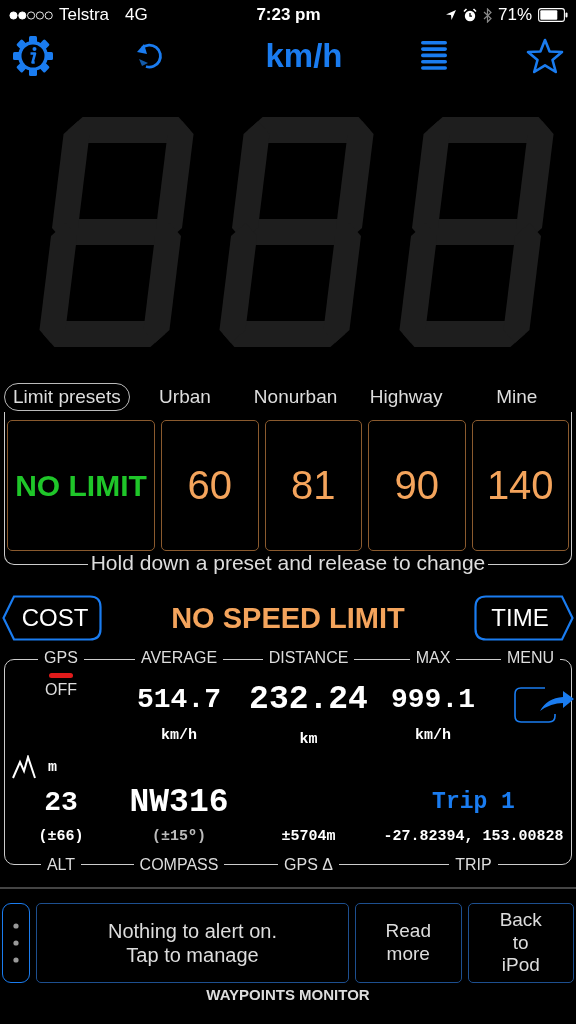  I want to click on preset-button: 60, so click(210, 485).